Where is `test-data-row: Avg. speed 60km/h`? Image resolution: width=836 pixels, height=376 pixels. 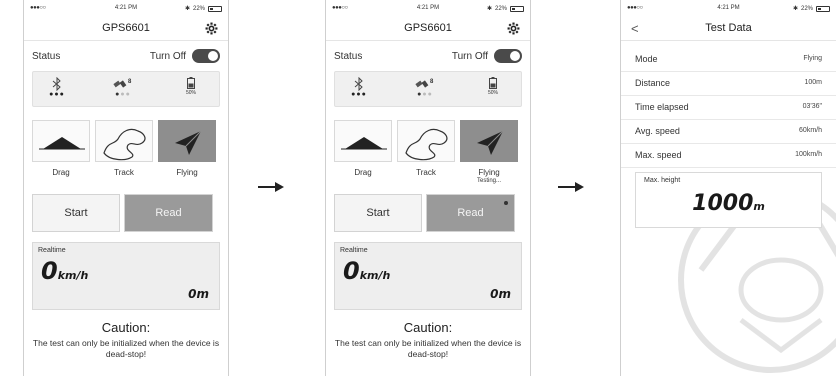 test-data-row: Avg. speed 60km/h is located at coordinates (728, 132).